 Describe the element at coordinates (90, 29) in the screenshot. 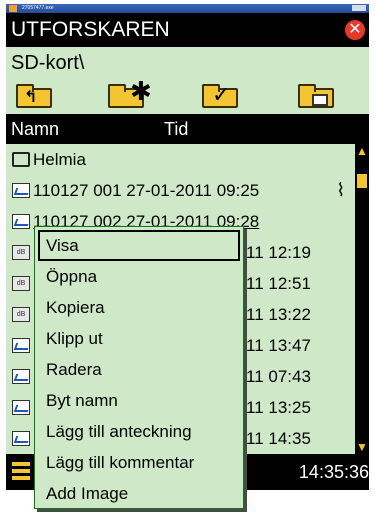

I see `page-title: UTFORSKAREN` at that location.